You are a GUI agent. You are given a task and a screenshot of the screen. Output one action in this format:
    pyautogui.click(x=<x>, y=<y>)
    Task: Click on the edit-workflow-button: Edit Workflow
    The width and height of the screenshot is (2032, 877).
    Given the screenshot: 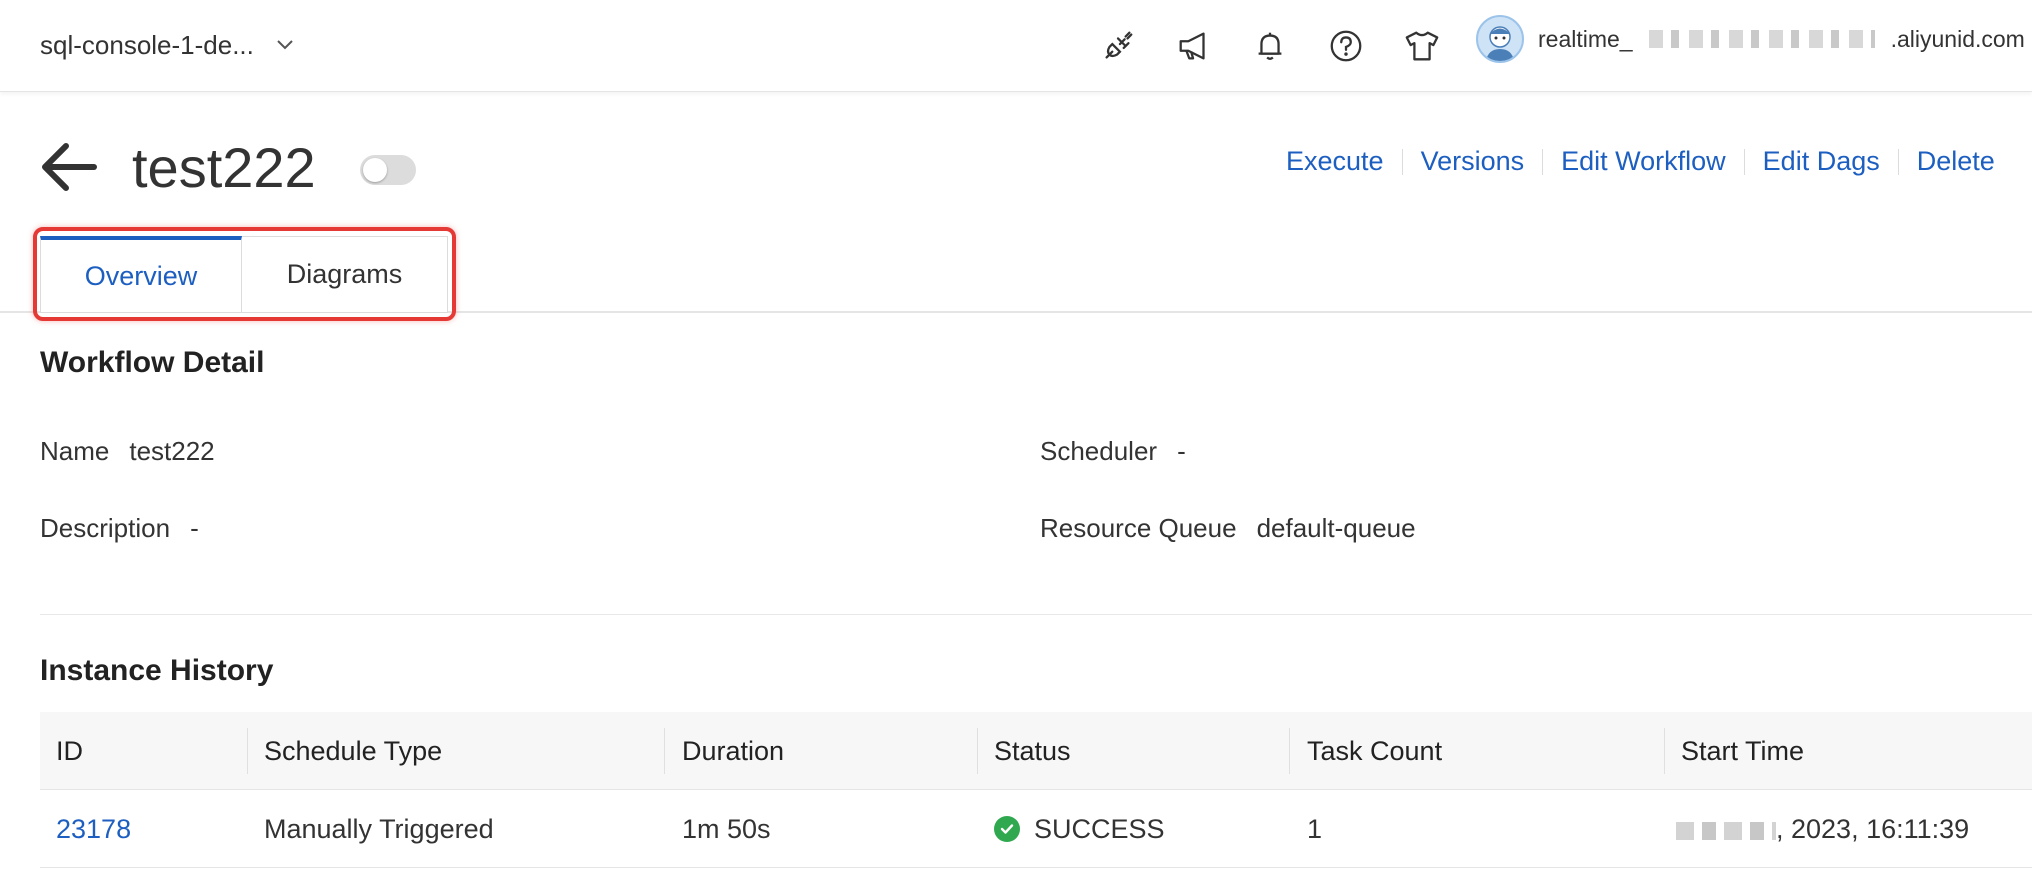 What is the action you would take?
    pyautogui.click(x=1643, y=161)
    